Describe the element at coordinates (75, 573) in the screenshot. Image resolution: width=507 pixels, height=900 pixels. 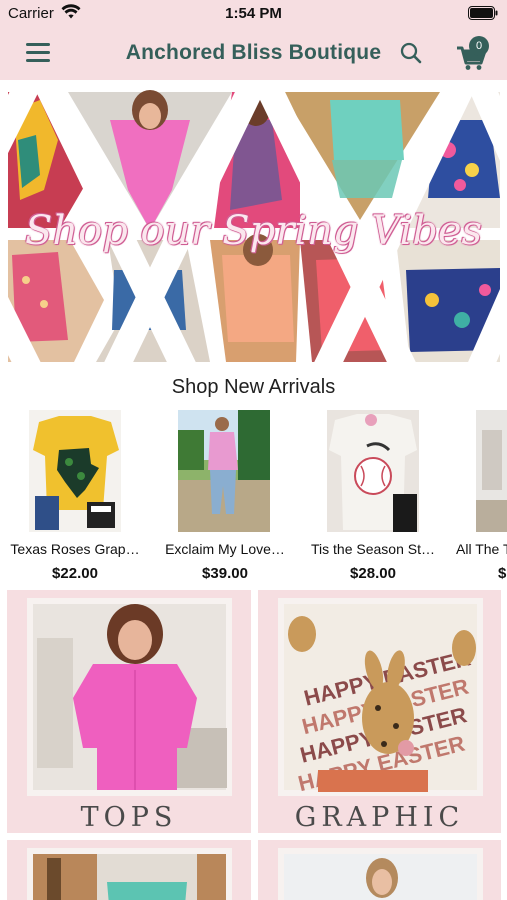
I see `product-price: $22.00` at that location.